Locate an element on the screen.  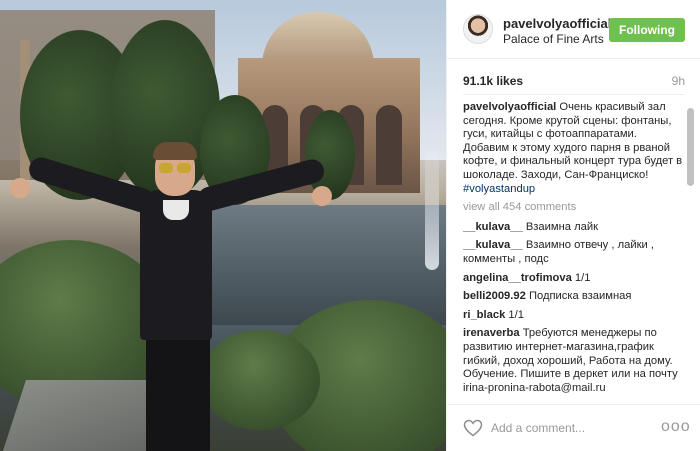
post-location: Palace of Fine Arts is located at coordinates (553, 39).